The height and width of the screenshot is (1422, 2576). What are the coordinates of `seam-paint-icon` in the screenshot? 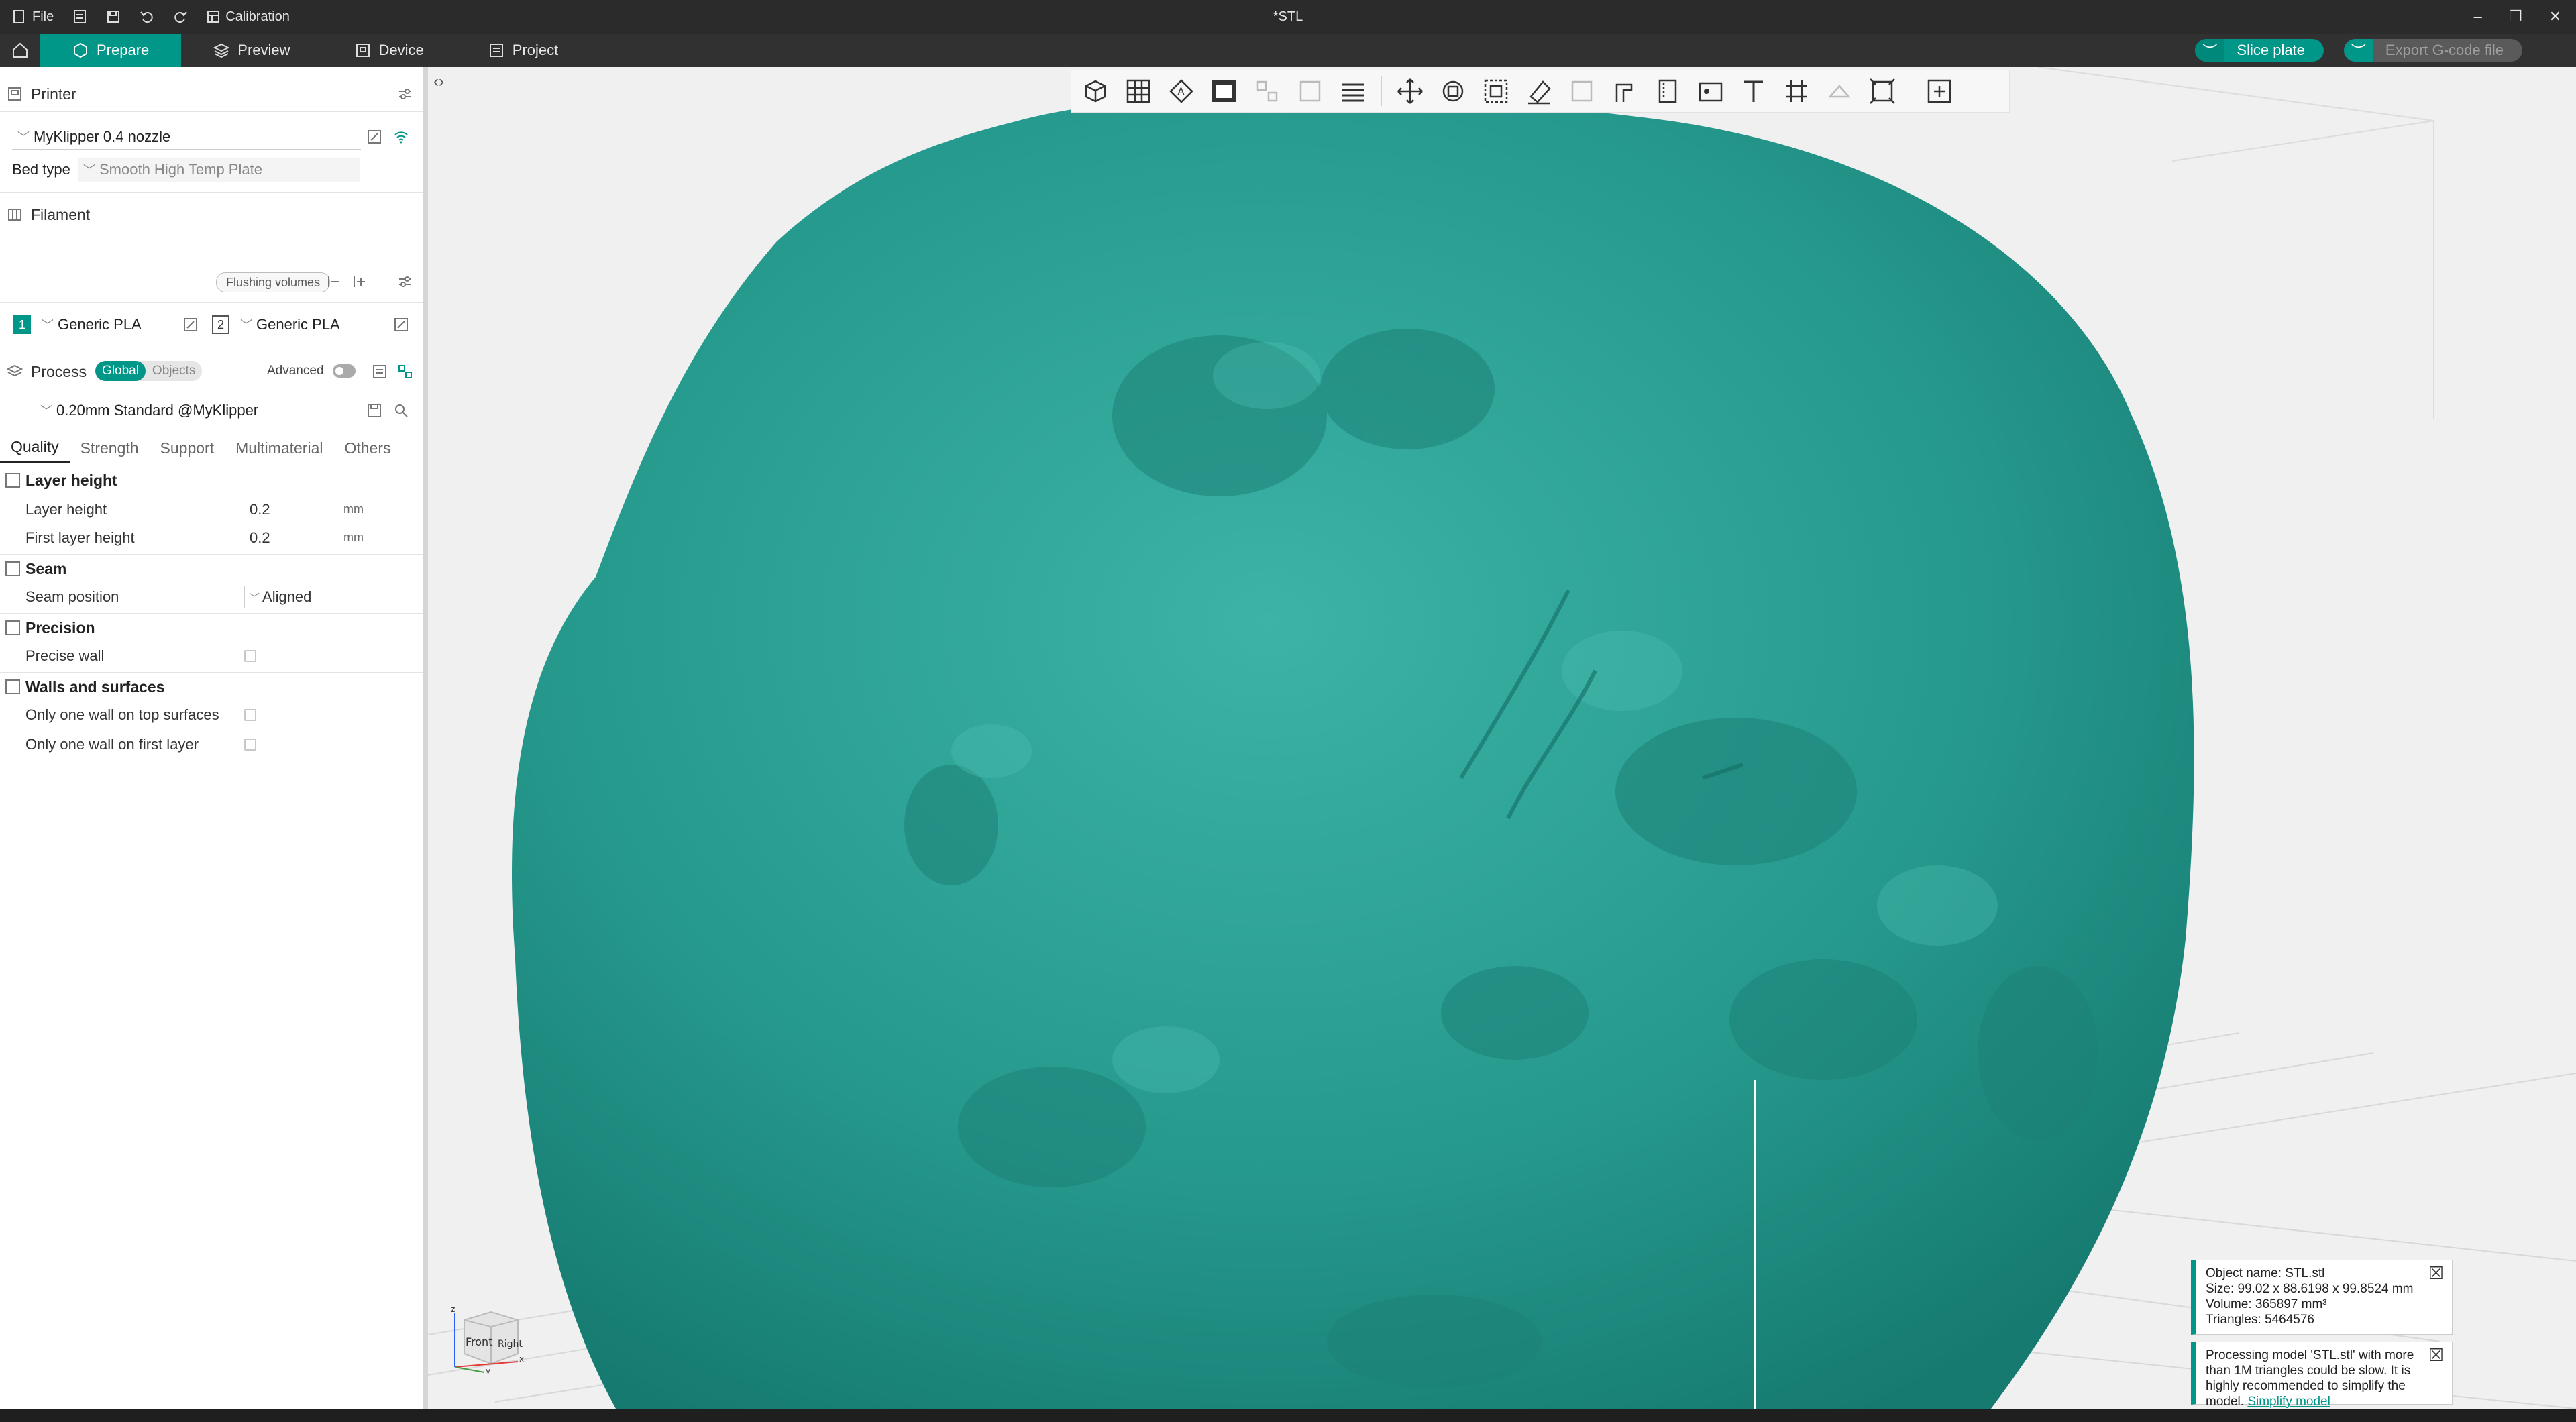 It's located at (1667, 91).